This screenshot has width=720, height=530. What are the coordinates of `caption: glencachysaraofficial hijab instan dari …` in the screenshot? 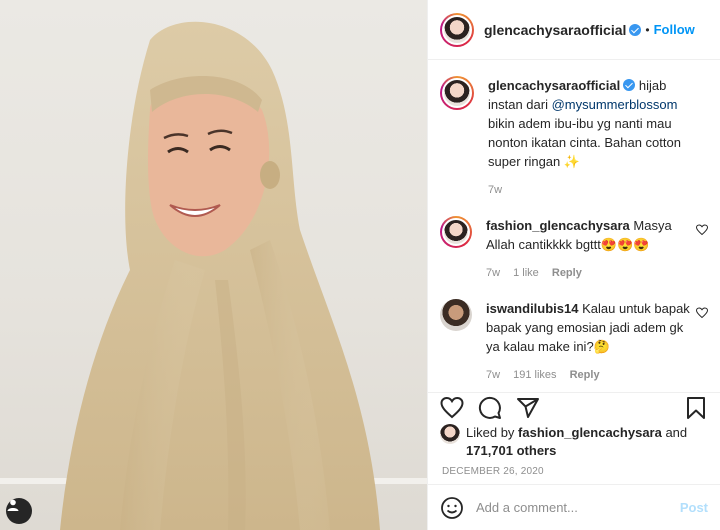 It's located at (574, 138).